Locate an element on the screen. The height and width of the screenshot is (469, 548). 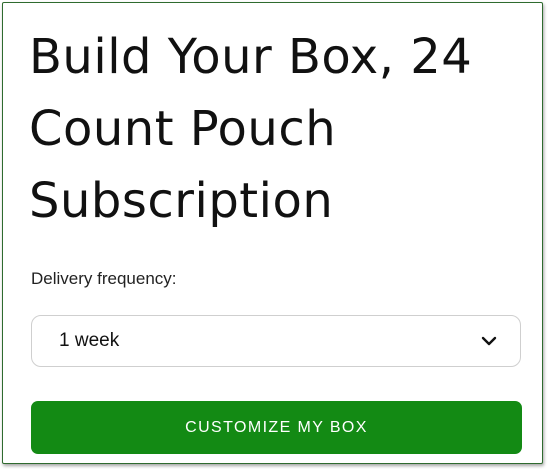
delivery-frequency-value: 1 week is located at coordinates (89, 340).